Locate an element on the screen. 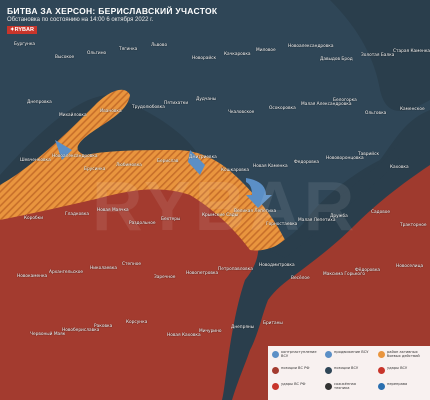  legend-item: удары ВСУ is located at coordinates (397, 368).